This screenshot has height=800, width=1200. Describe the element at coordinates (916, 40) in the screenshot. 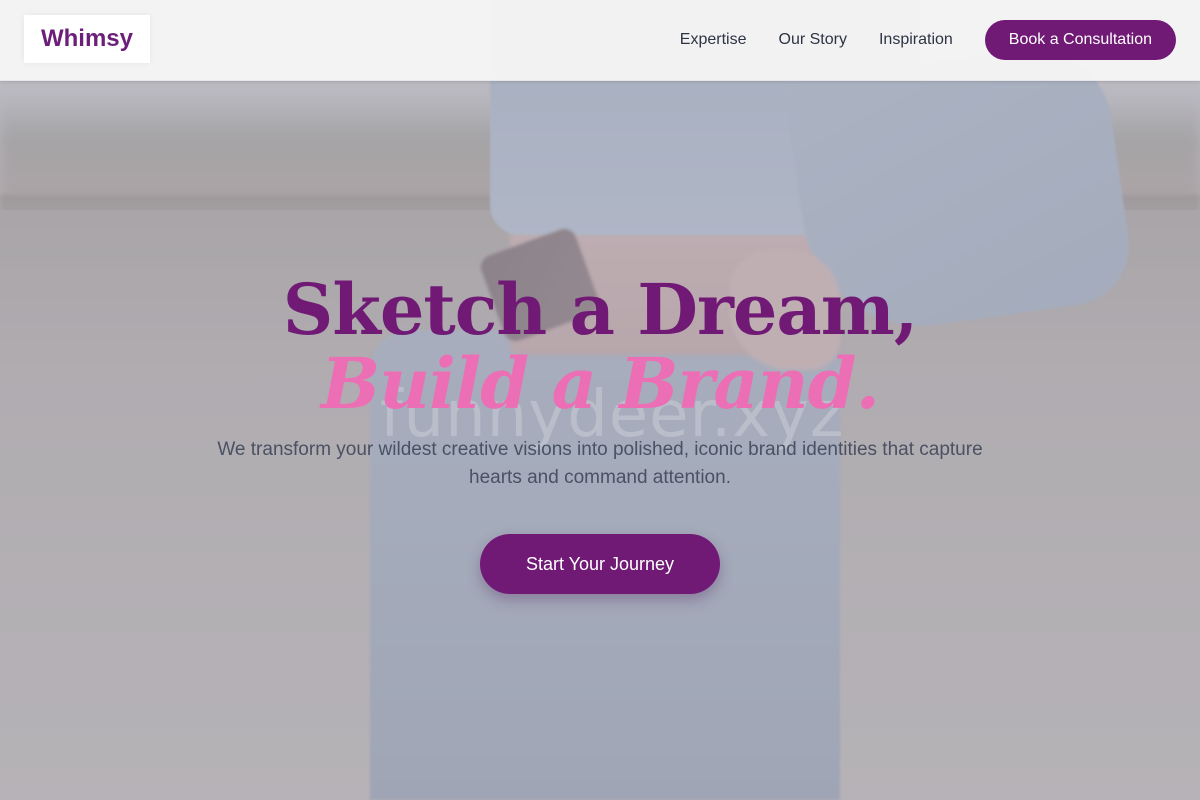

I see `nav-link-inspiration: Inspiration` at that location.